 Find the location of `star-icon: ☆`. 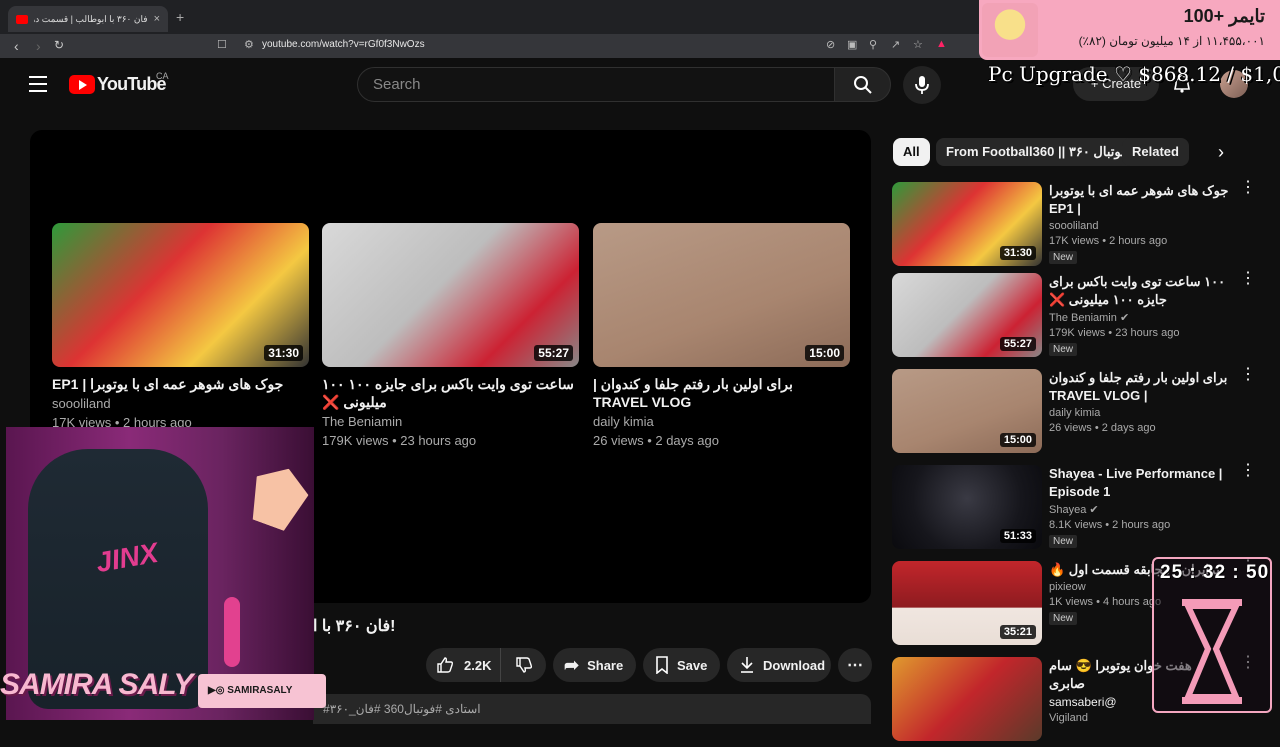

star-icon: ☆ is located at coordinates (918, 44).